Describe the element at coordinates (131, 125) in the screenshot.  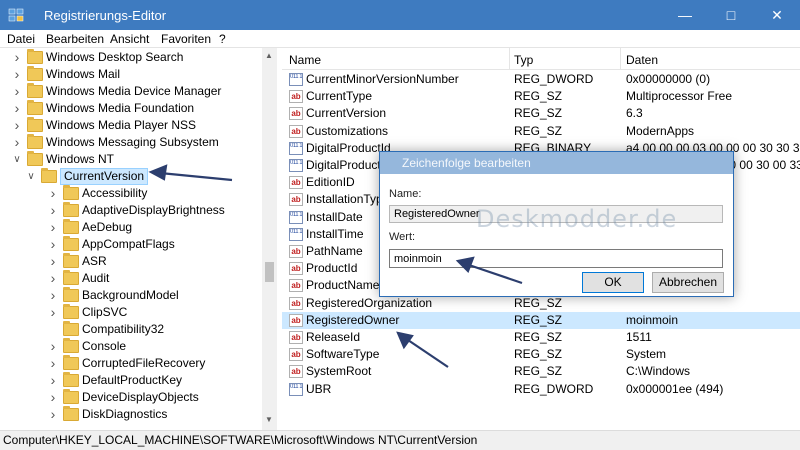
I see `tree-item: › Windows Media Player NSS` at that location.